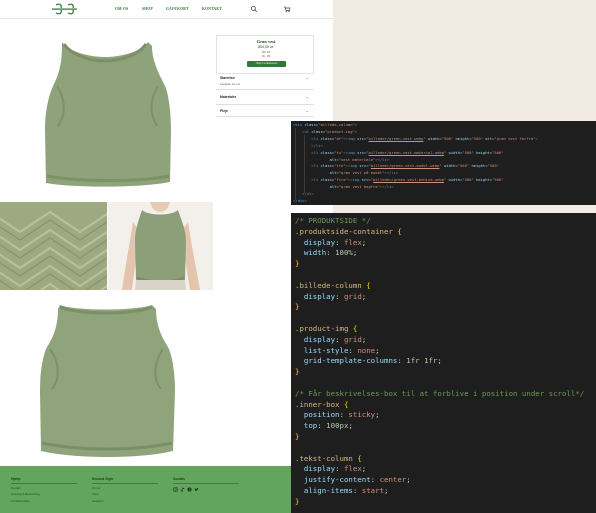  Describe the element at coordinates (337, 480) in the screenshot. I see `code-token: justify-content` at that location.